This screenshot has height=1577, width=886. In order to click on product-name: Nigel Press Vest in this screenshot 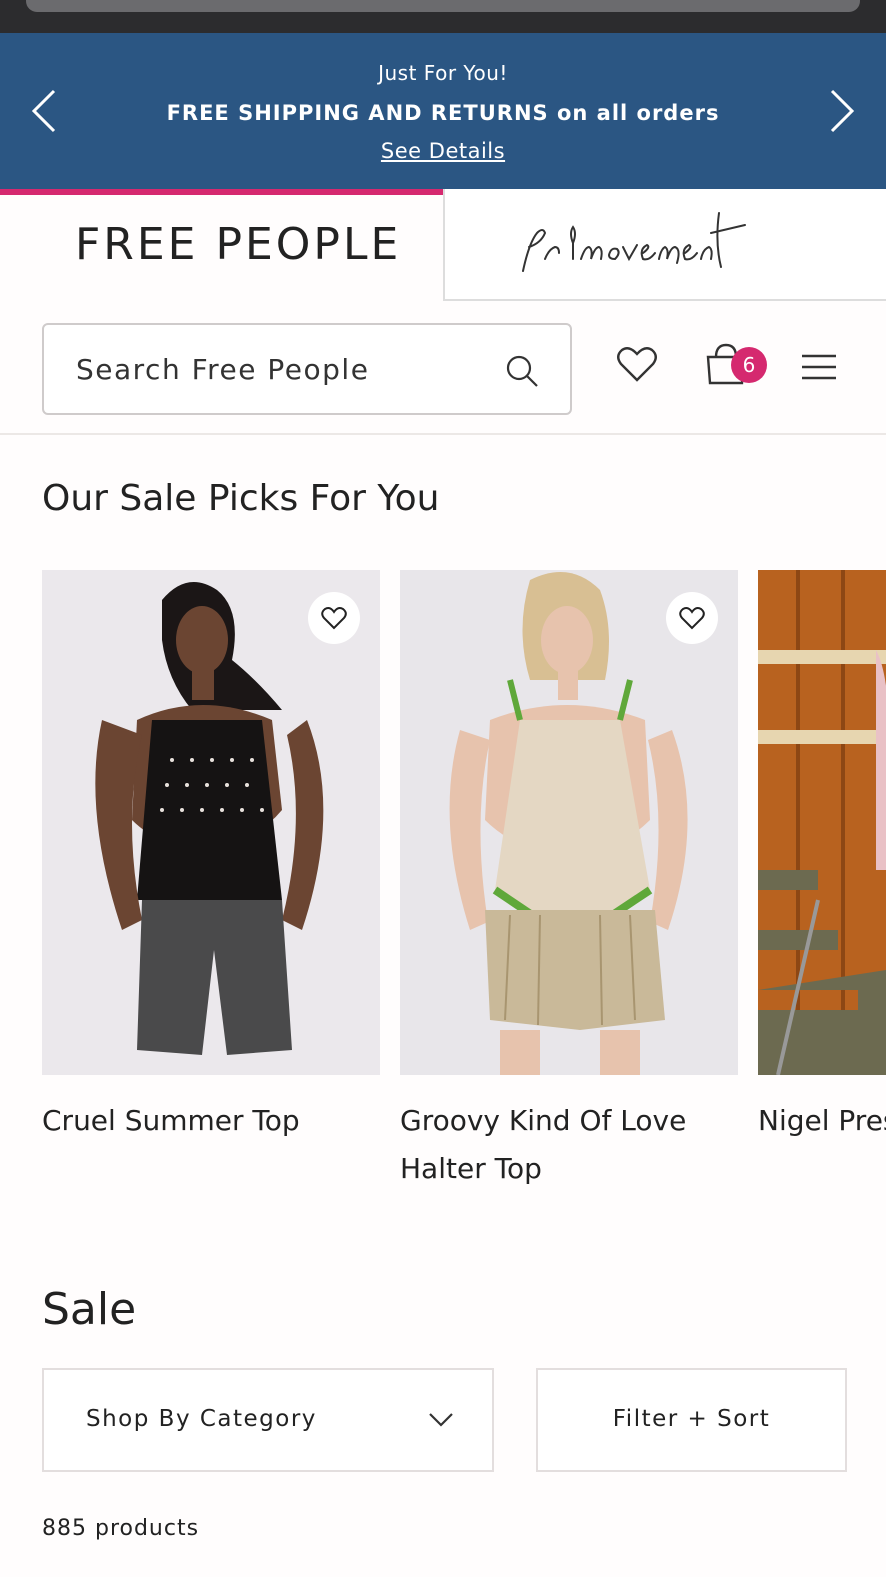, I will do `click(822, 1121)`.